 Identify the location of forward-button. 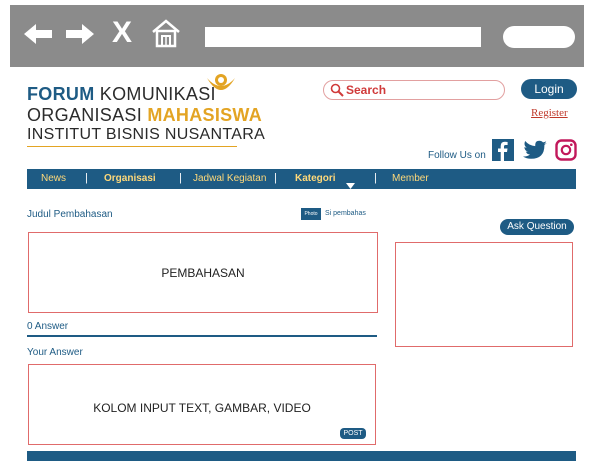
(79, 36).